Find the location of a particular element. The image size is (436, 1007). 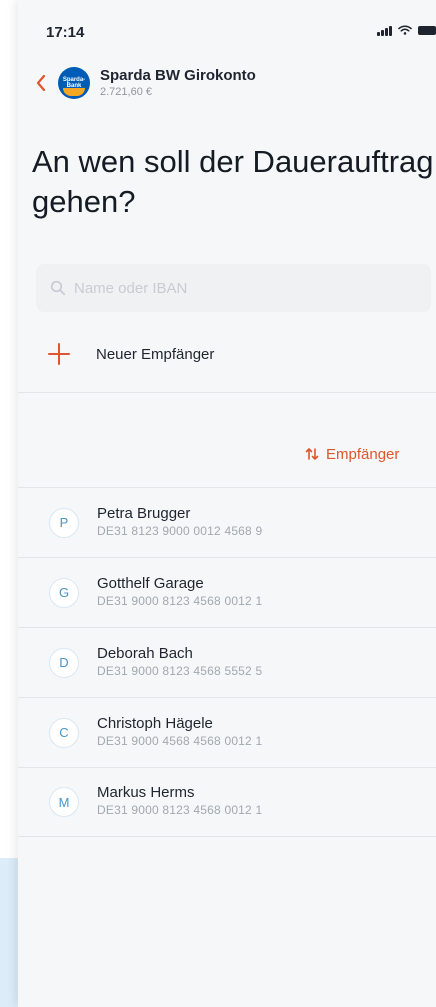

sort-button: Empfänger is located at coordinates (351, 454).